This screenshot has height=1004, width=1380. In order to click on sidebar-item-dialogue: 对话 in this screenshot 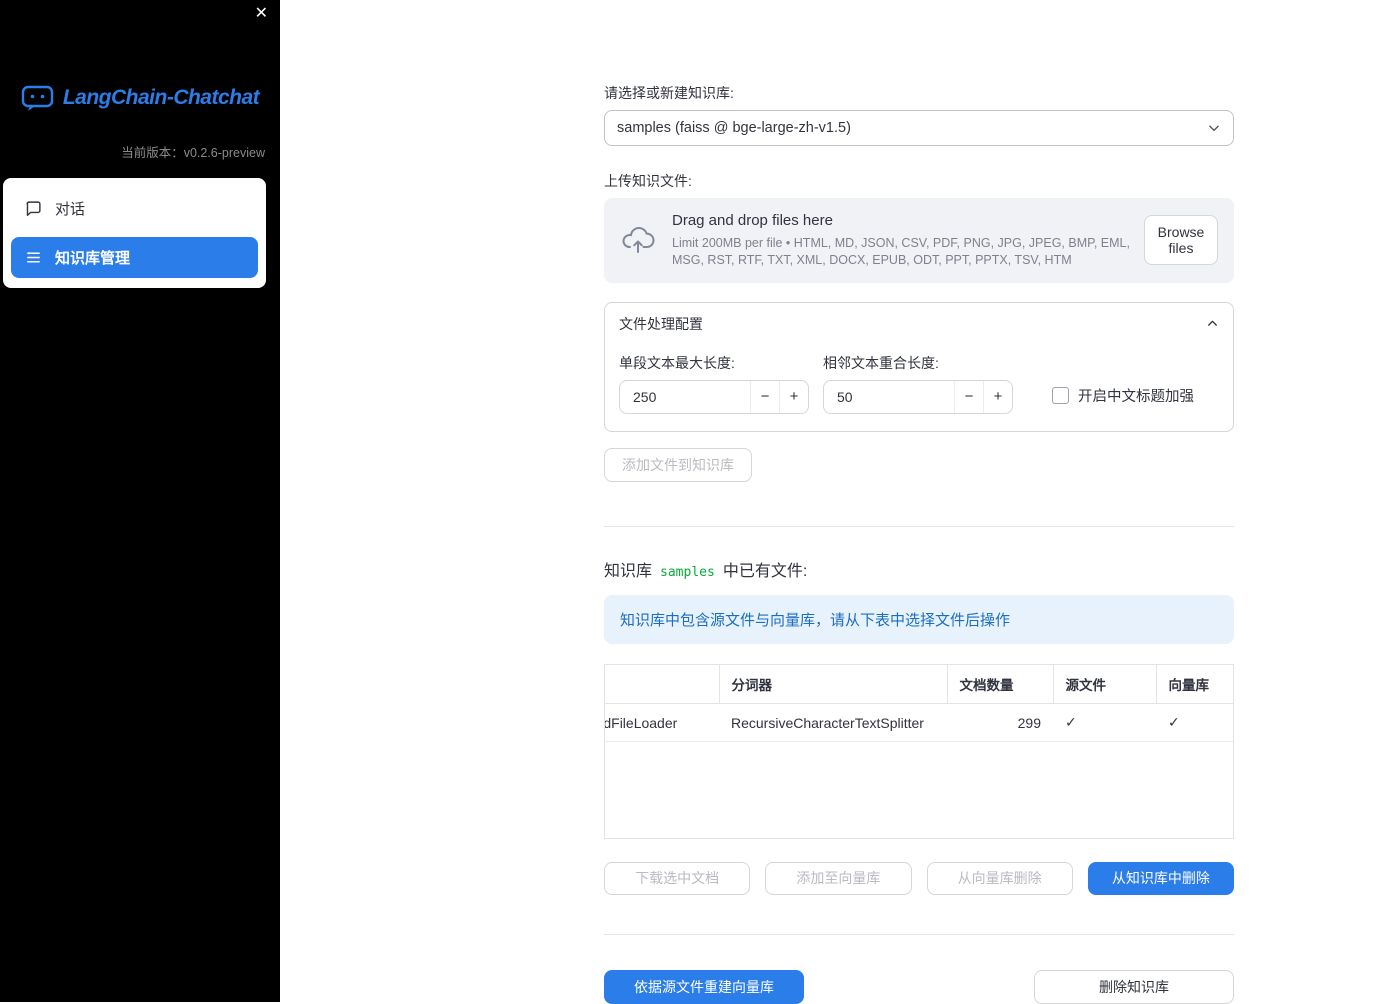, I will do `click(134, 208)`.